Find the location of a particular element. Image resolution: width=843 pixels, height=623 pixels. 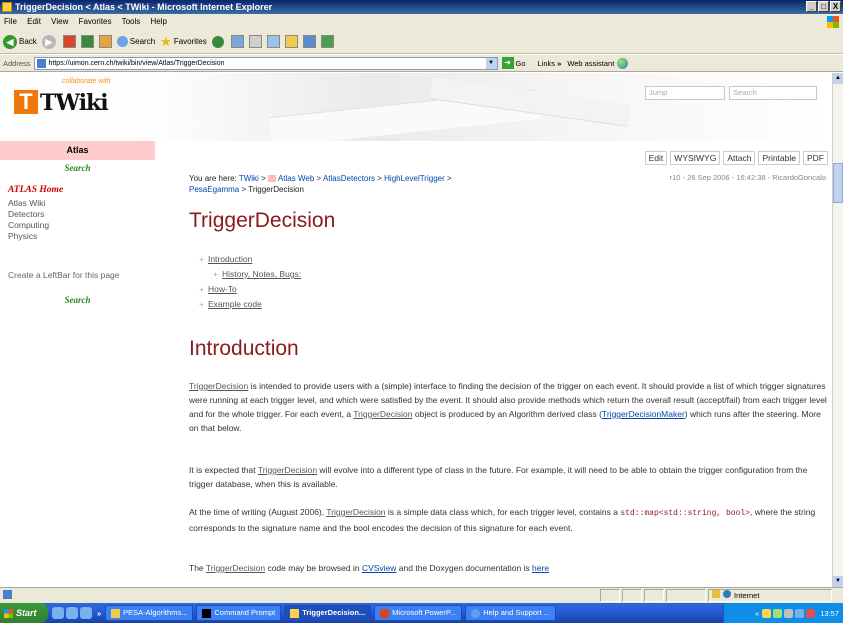

status-pane is located at coordinates (686, 595).